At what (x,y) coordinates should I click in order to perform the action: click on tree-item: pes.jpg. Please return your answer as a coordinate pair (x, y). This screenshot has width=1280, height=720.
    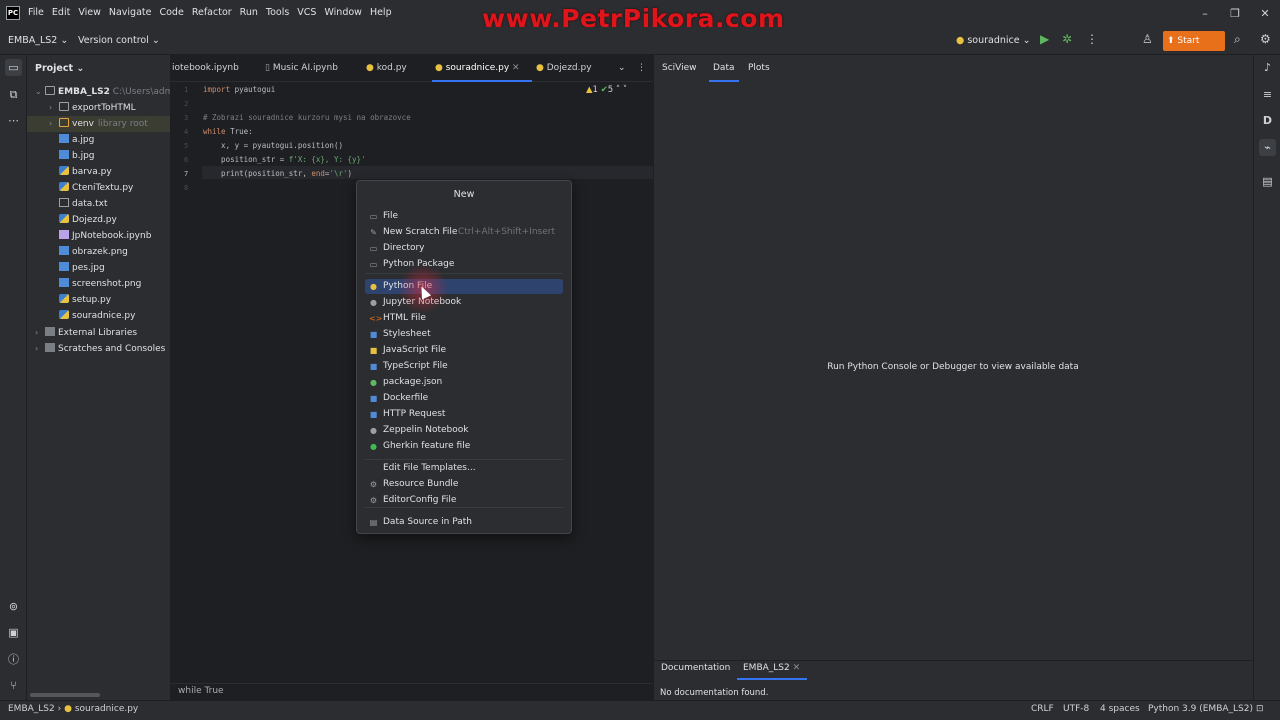
    Looking at the image, I should click on (98, 268).